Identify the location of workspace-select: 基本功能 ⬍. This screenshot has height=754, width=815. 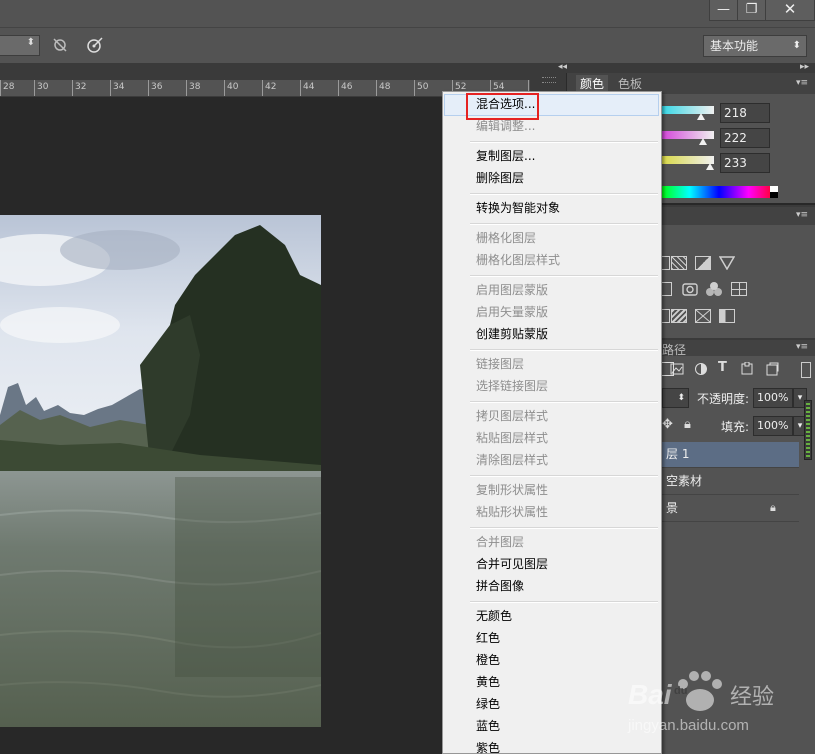
(755, 46).